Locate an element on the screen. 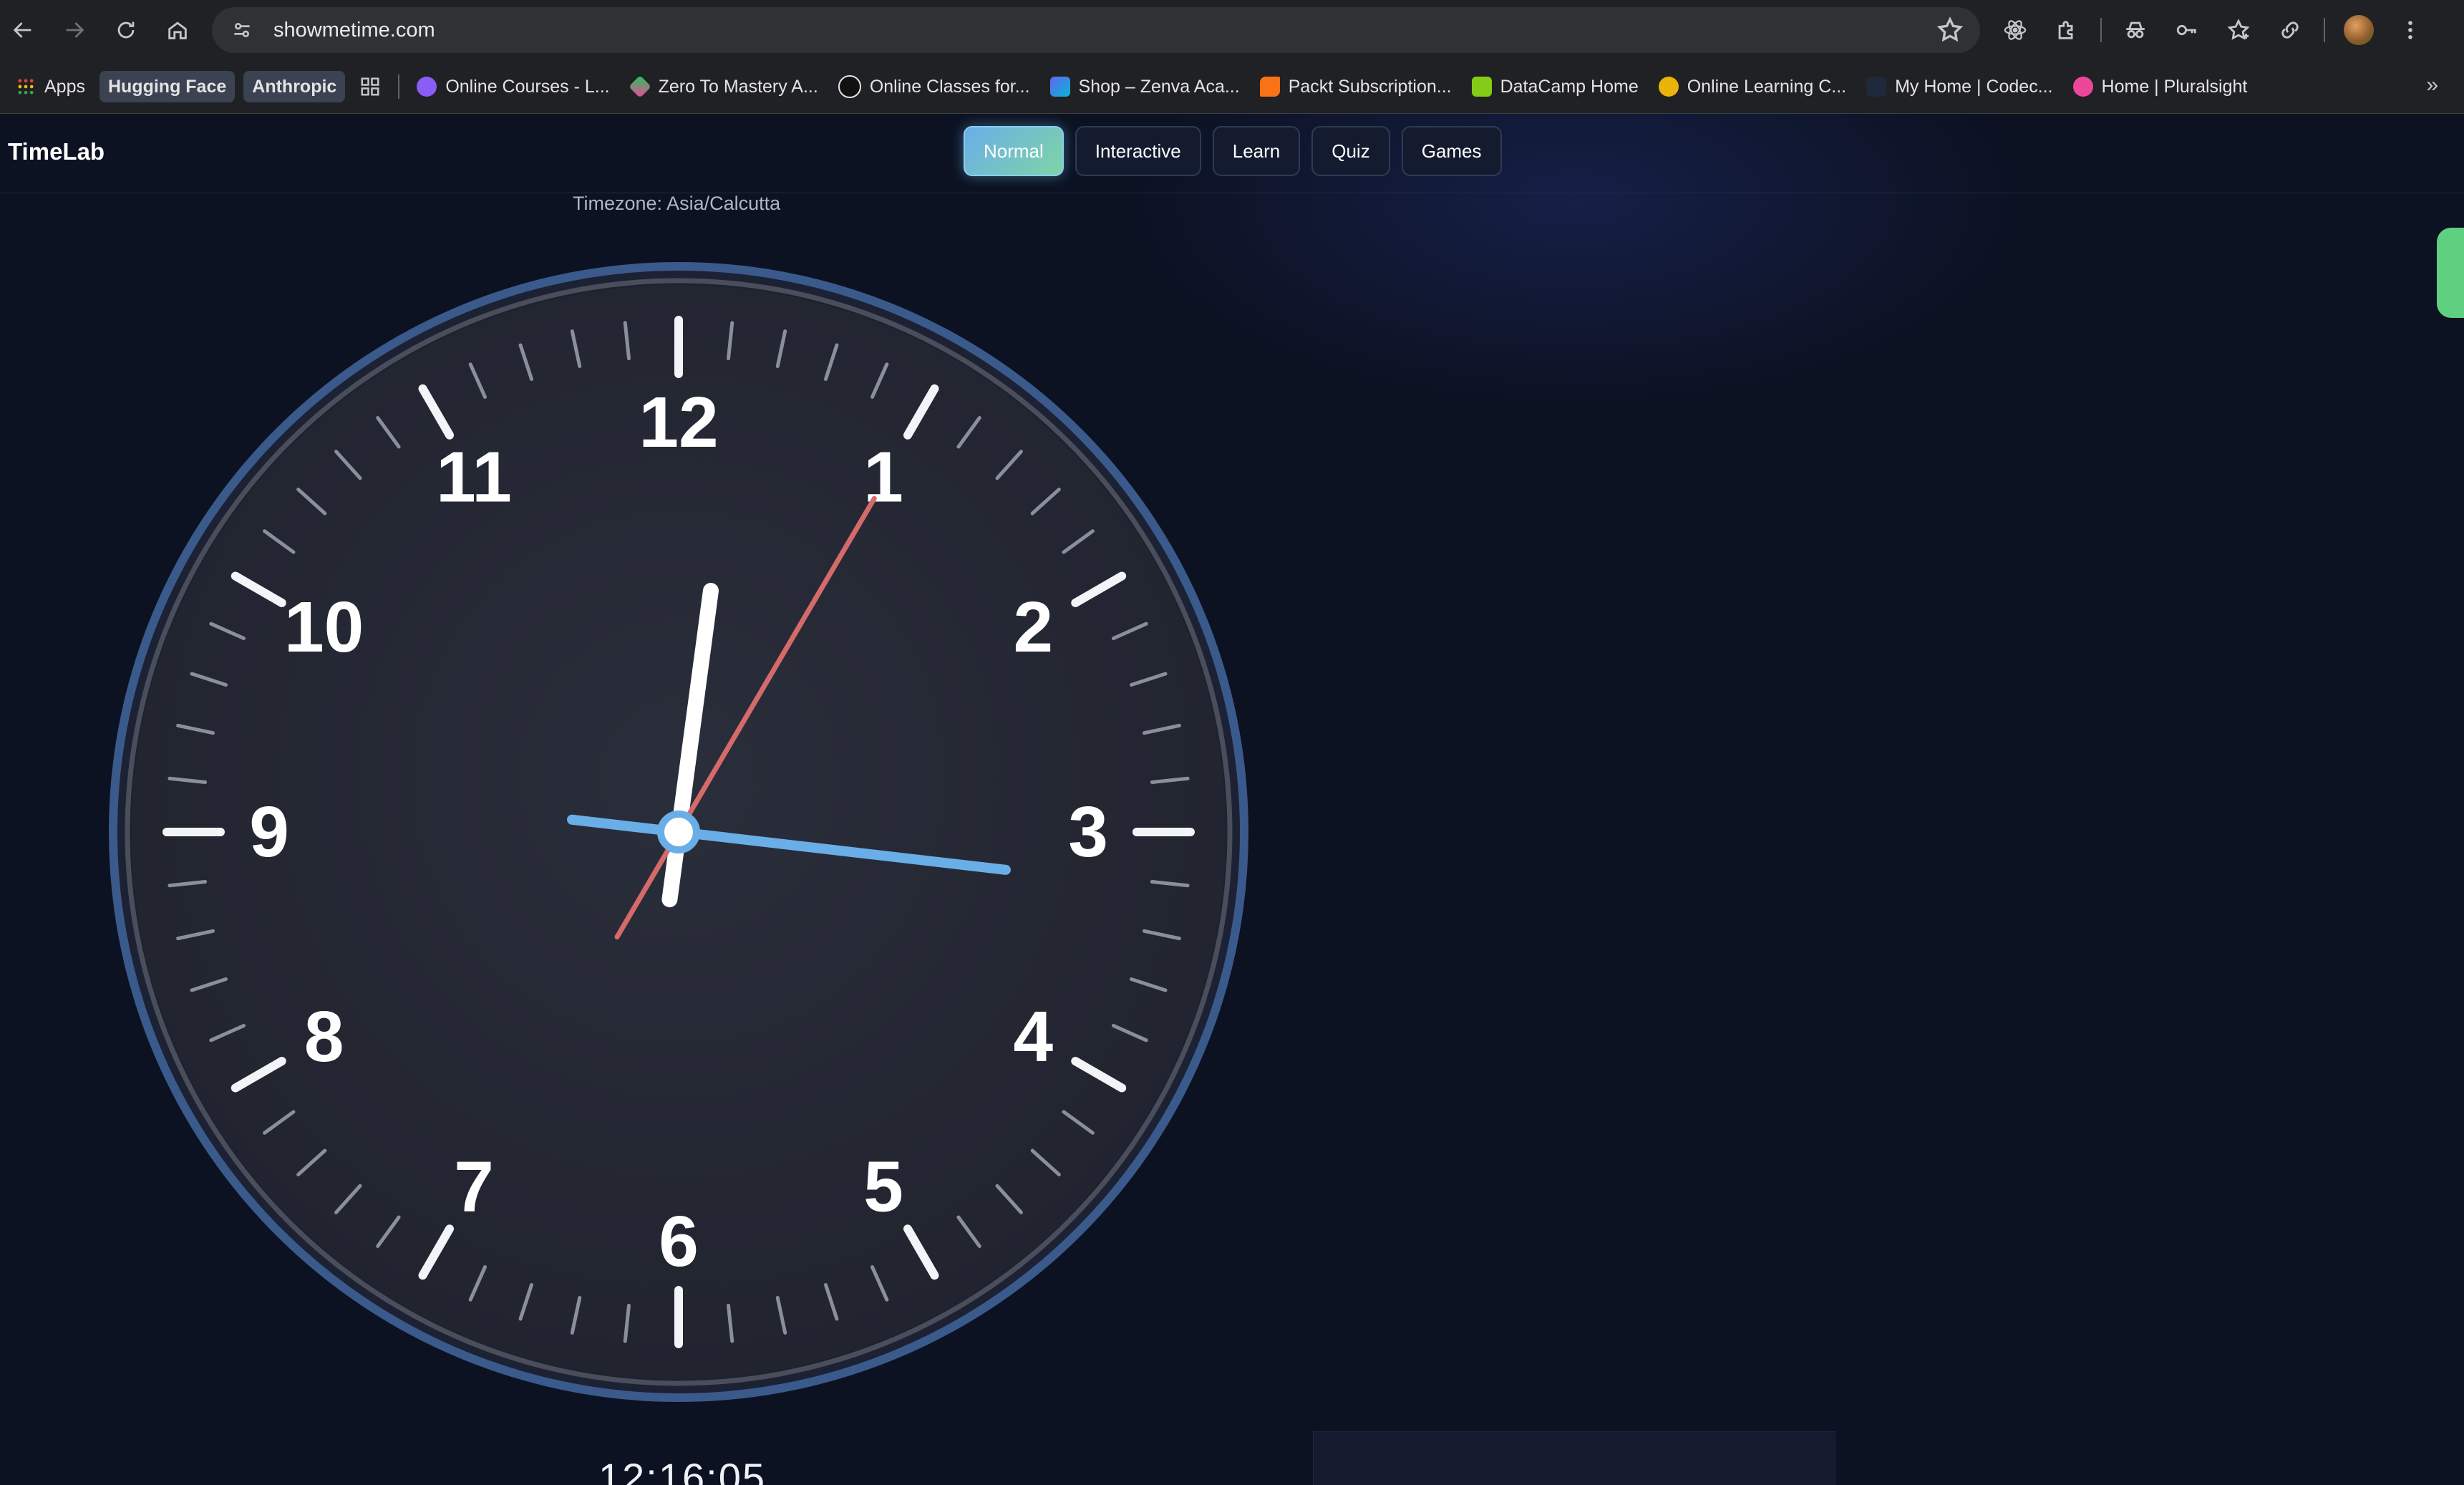 The height and width of the screenshot is (1485, 2464). home-icon is located at coordinates (177, 30).